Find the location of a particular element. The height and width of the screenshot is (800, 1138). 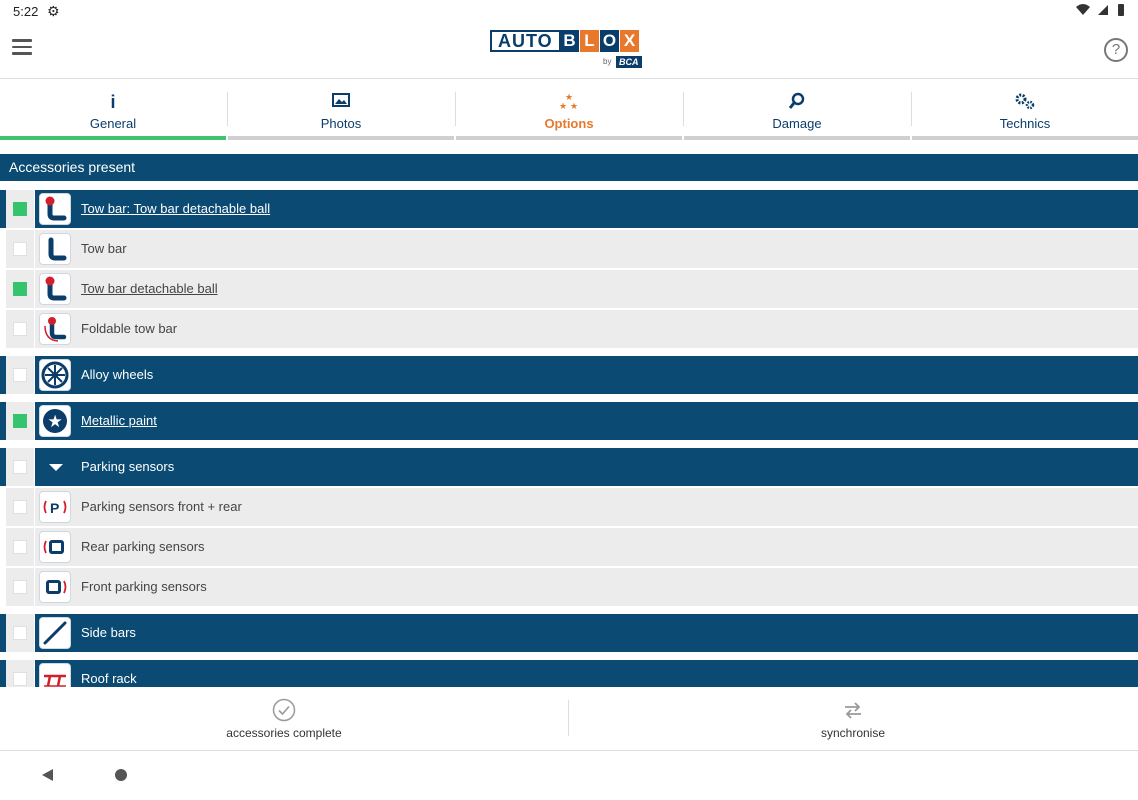

accessory-label: Parking sensors front + rear is located at coordinates (161, 506).